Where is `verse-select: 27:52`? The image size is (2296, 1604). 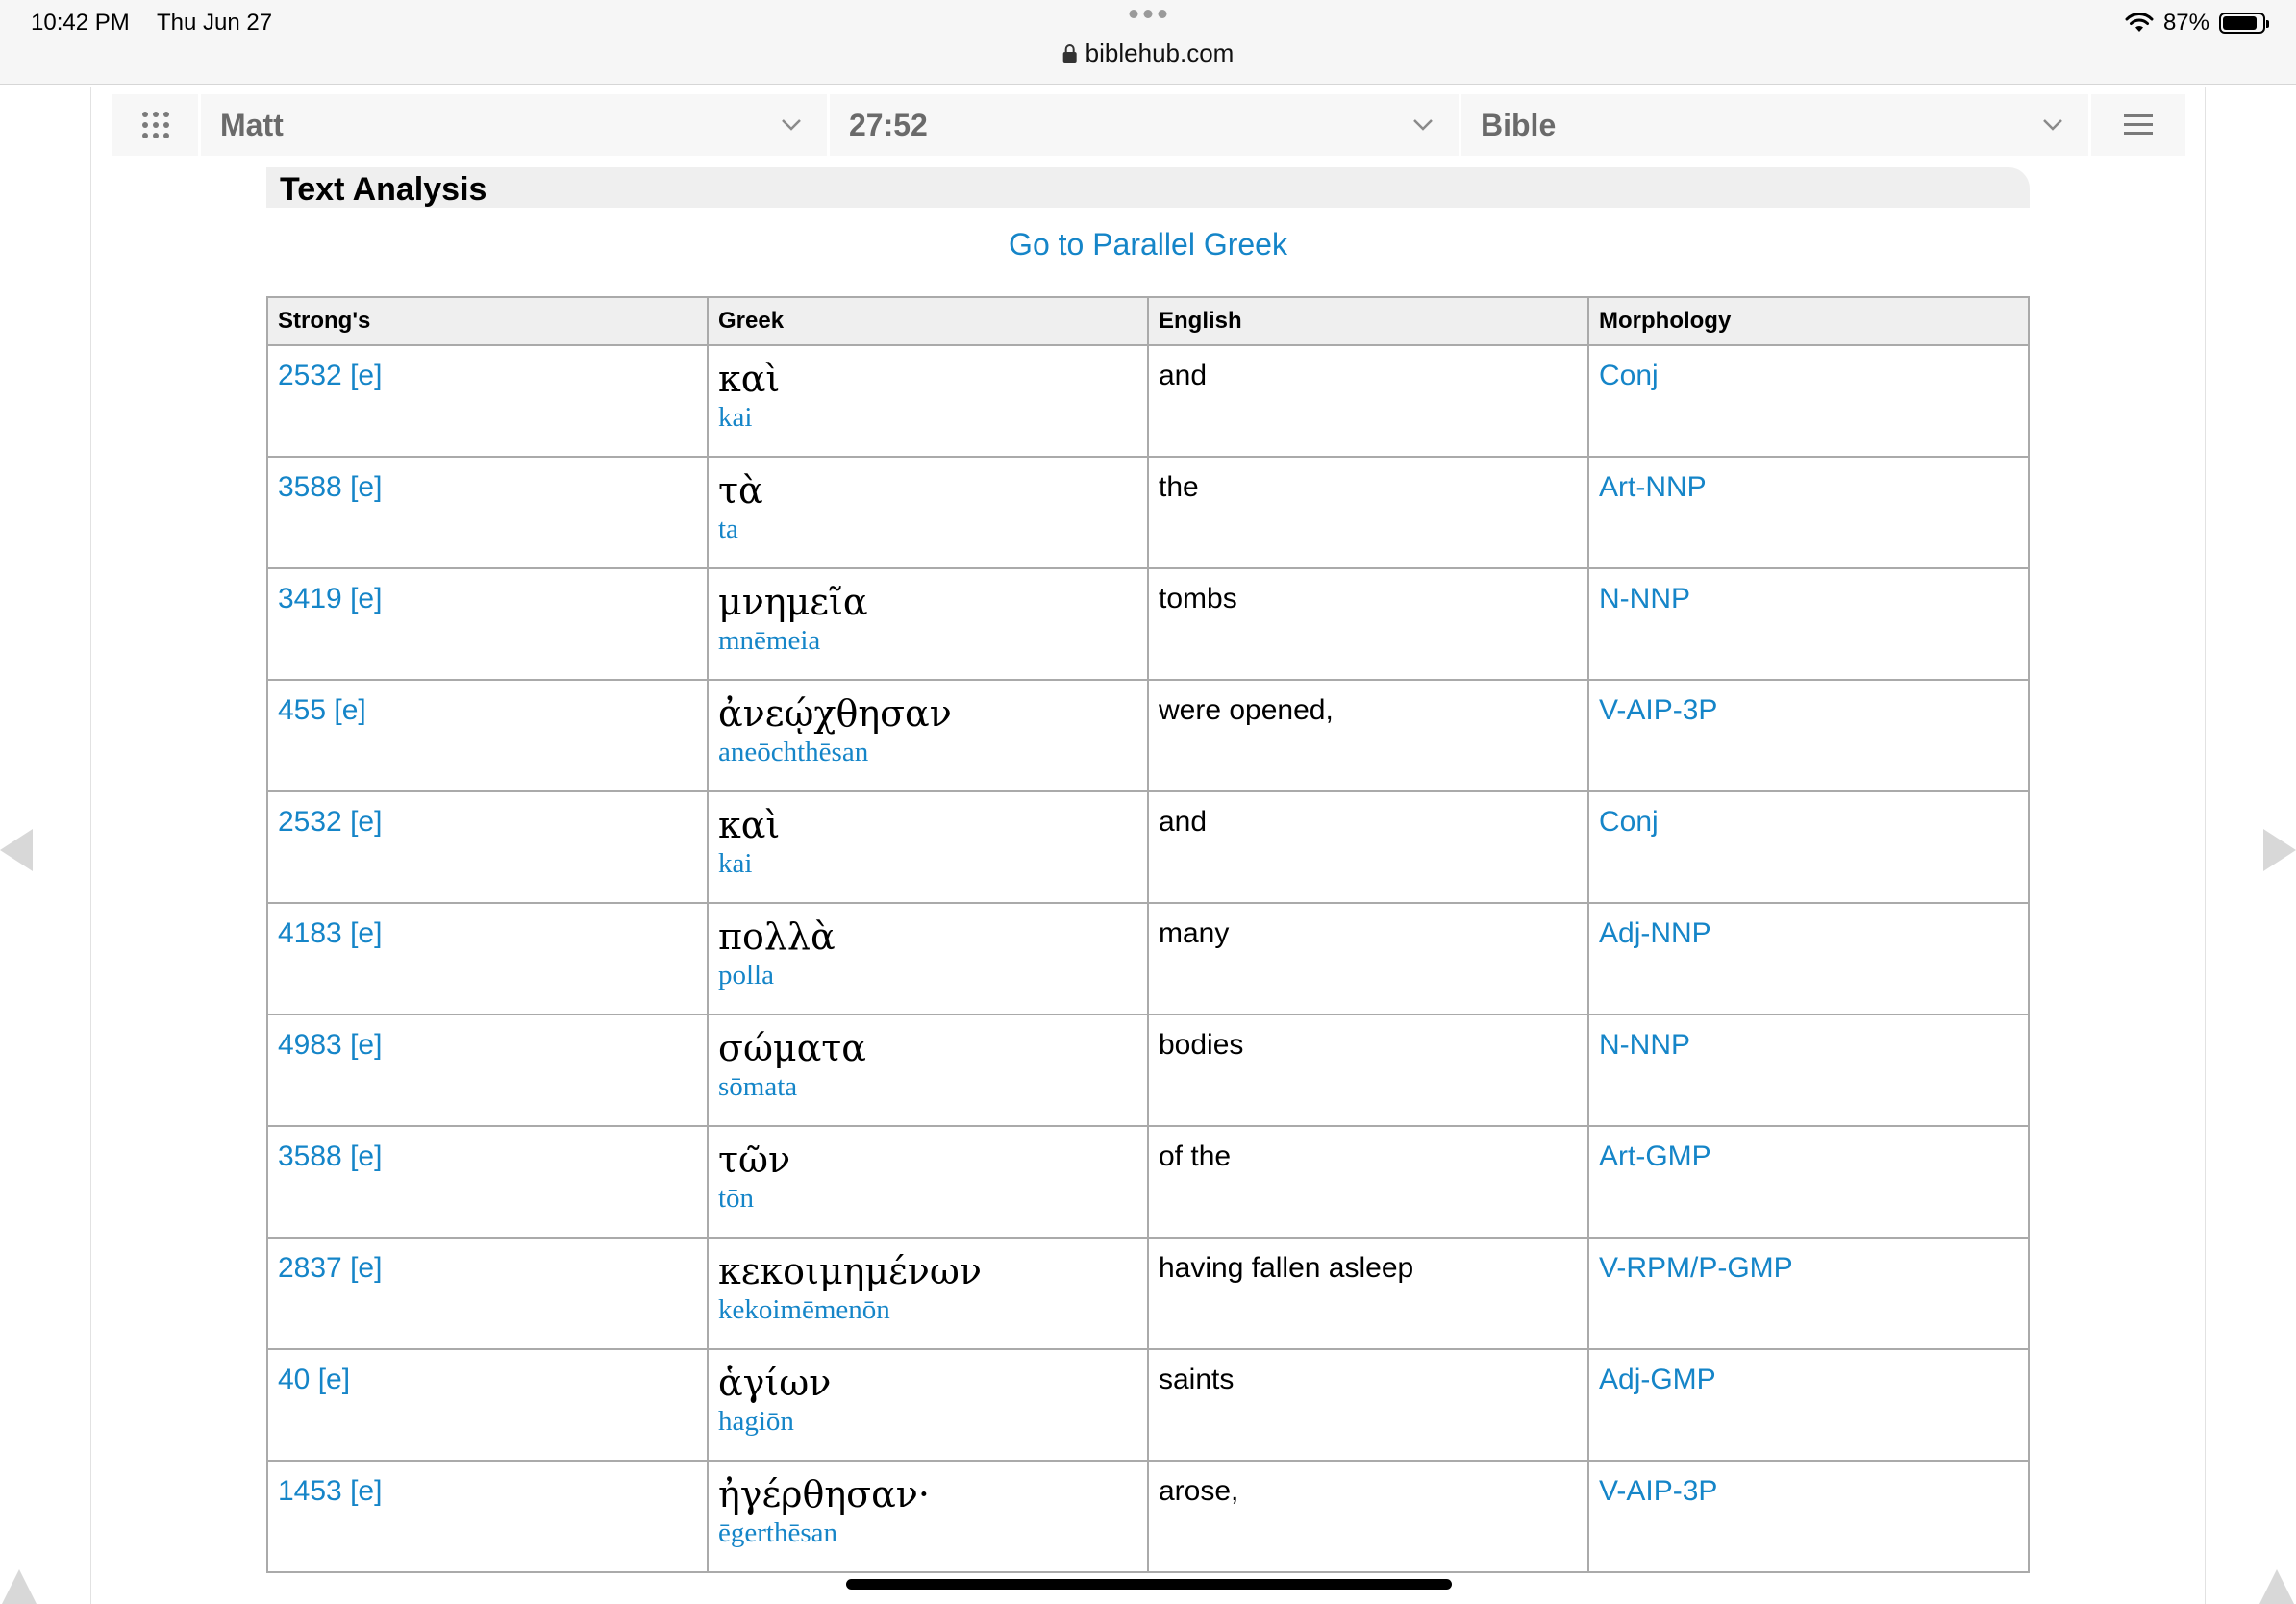 verse-select: 27:52 is located at coordinates (1145, 125).